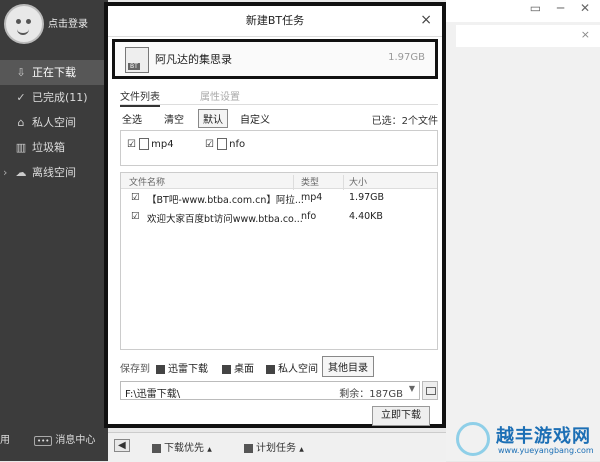 Image resolution: width=600 pixels, height=462 pixels. Describe the element at coordinates (21, 72) in the screenshot. I see `download-icon: ⇩` at that location.